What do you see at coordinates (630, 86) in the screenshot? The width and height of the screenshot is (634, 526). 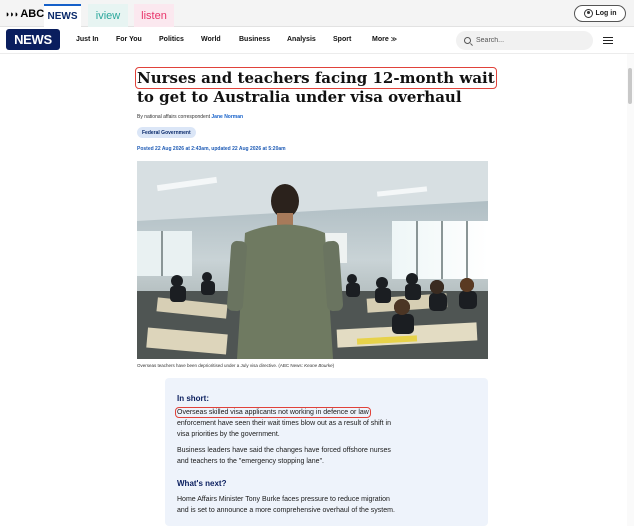 I see `scrollbar-thumb` at bounding box center [630, 86].